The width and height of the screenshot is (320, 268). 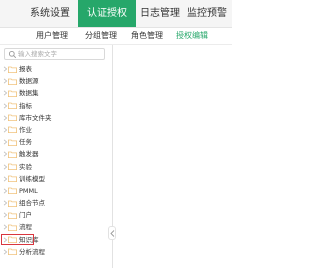 I want to click on top-navigation: 系统设置 认证授权 日志管理 监控预警, so click(x=116, y=14).